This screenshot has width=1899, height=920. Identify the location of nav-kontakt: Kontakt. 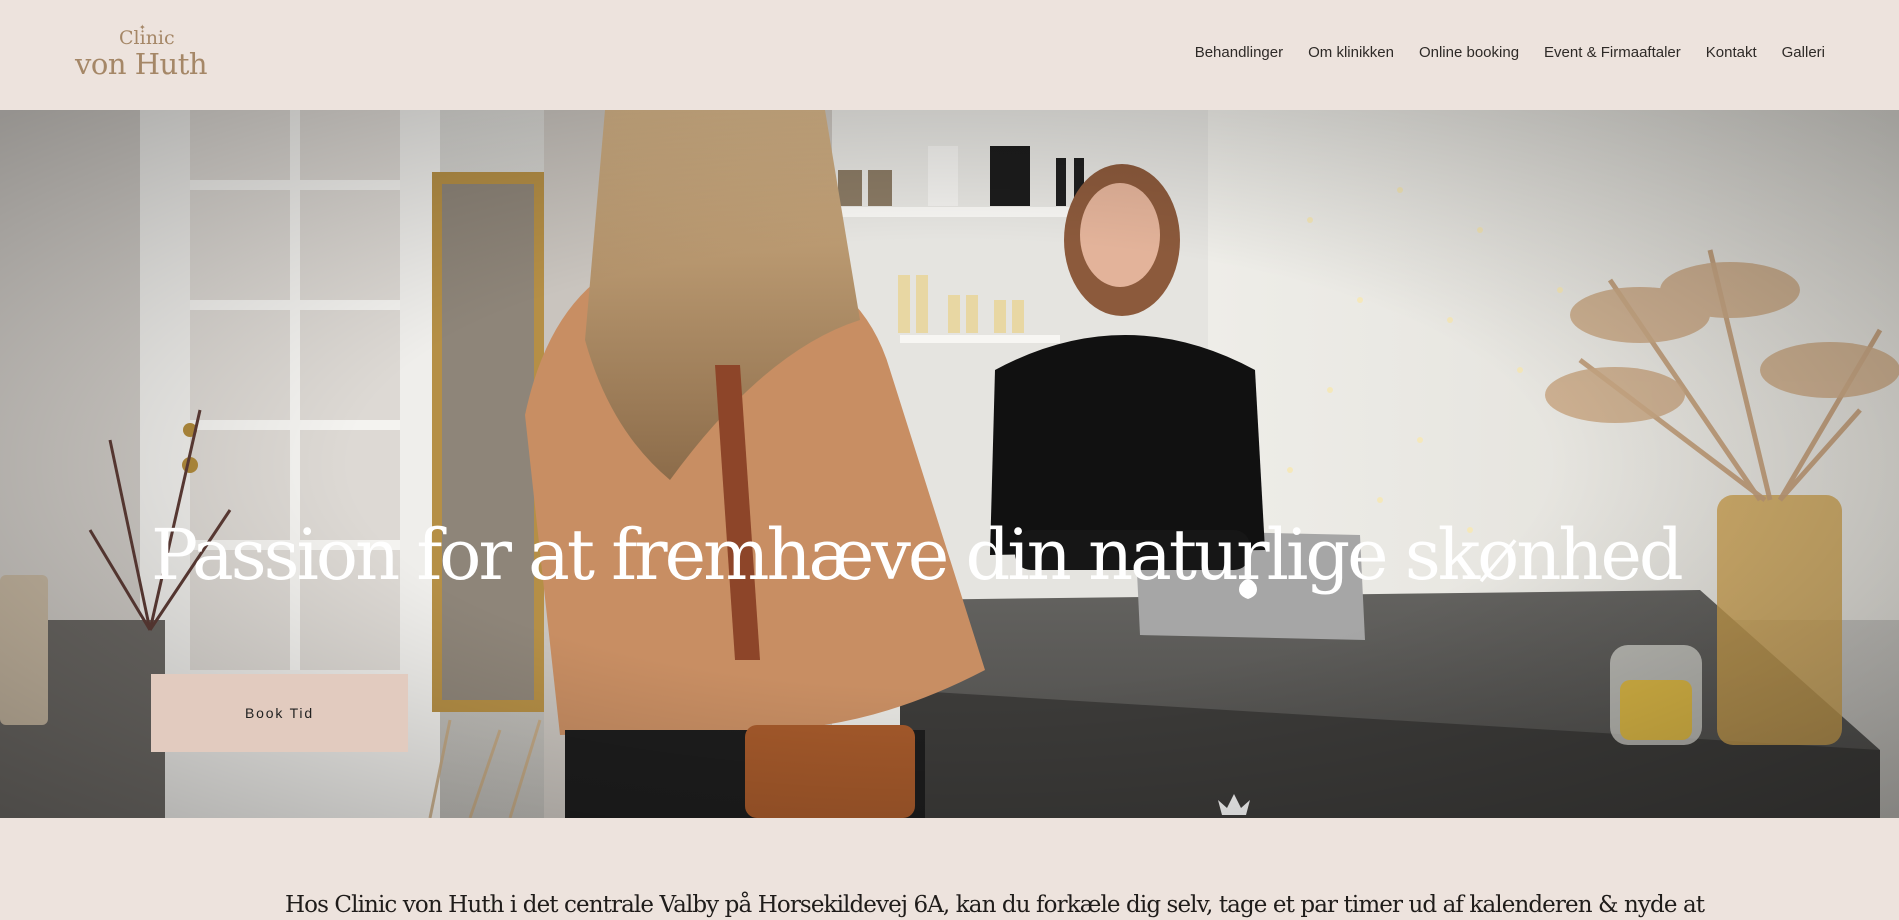
(1731, 53).